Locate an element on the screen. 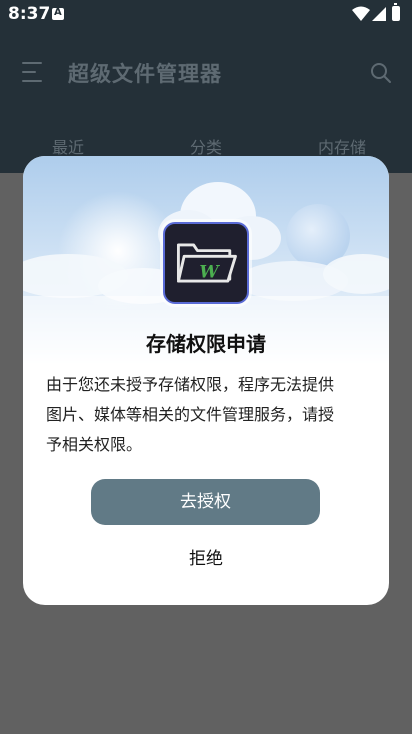 This screenshot has height=734, width=412. signal-icon is located at coordinates (379, 14).